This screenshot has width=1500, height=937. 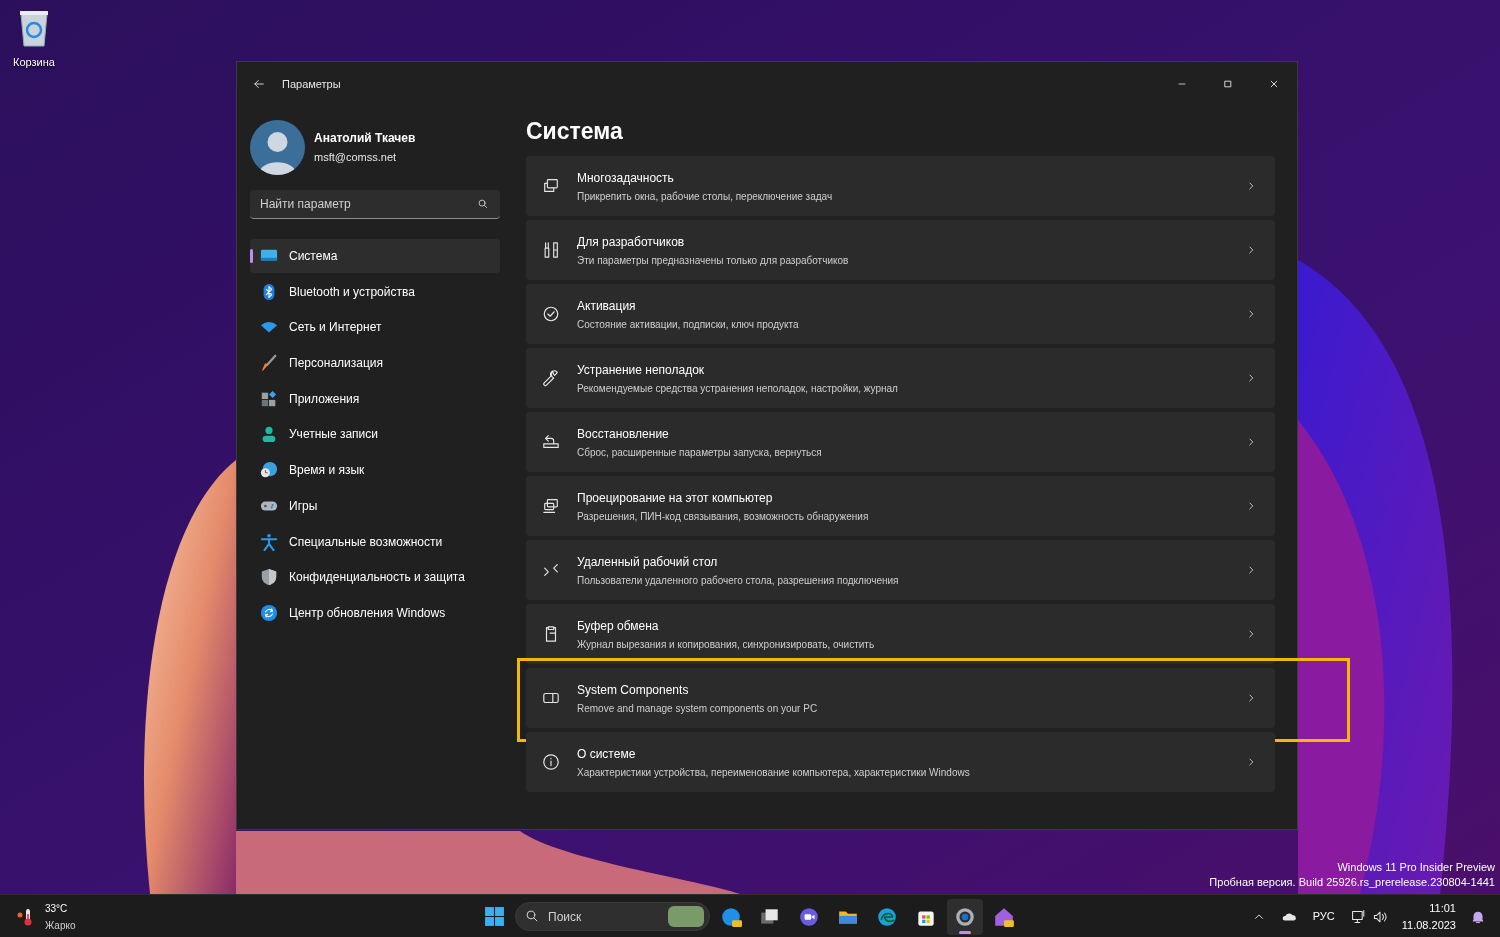 What do you see at coordinates (375, 256) in the screenshot?
I see `nav-item: Система` at bounding box center [375, 256].